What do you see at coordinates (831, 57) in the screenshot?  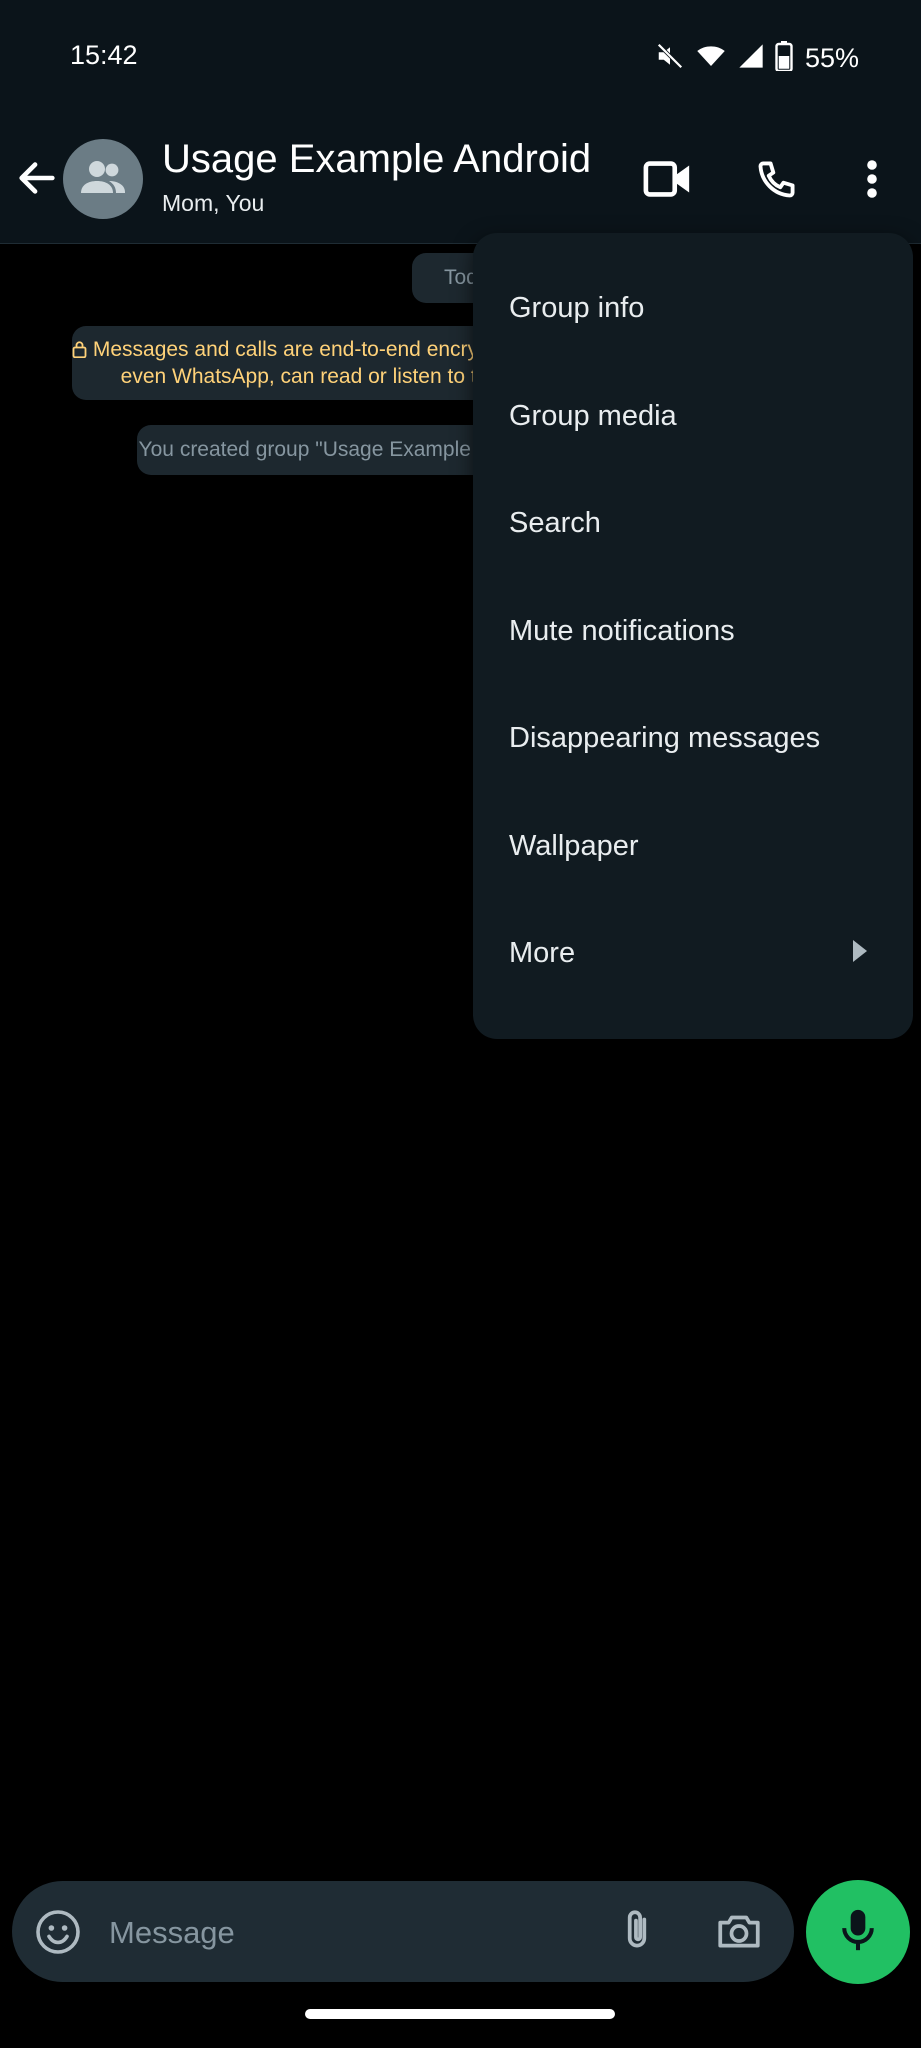 I see `battery-percent: 55%` at bounding box center [831, 57].